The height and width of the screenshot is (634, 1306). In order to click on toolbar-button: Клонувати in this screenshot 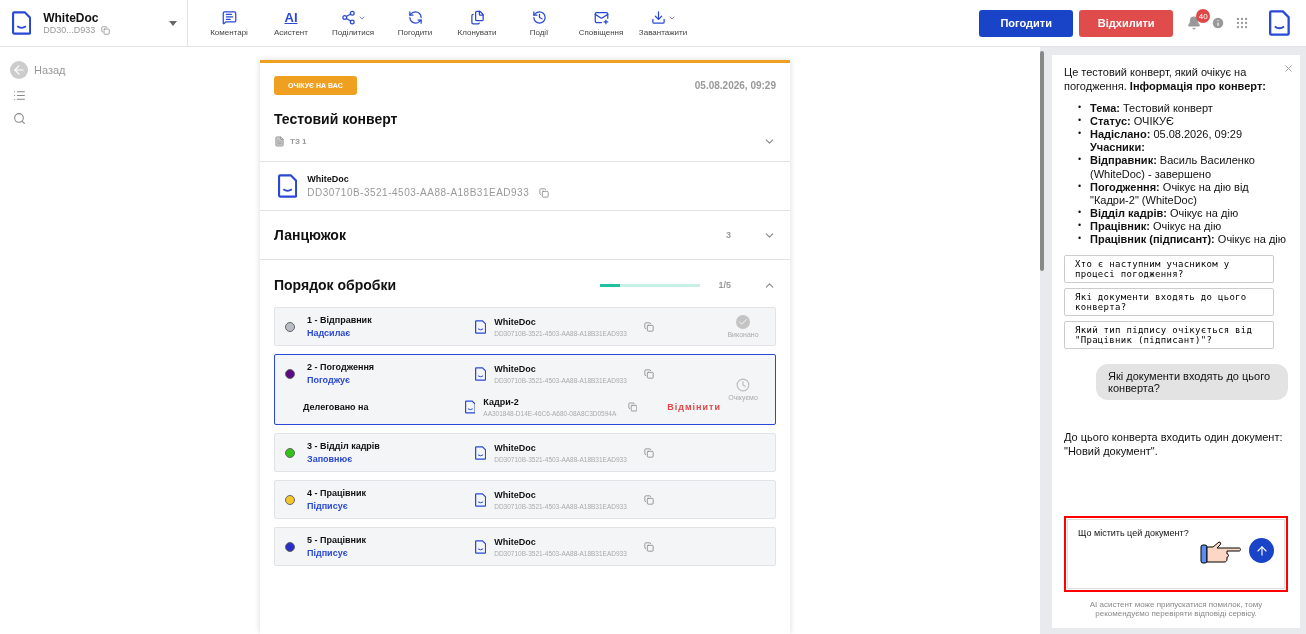, I will do `click(477, 23)`.